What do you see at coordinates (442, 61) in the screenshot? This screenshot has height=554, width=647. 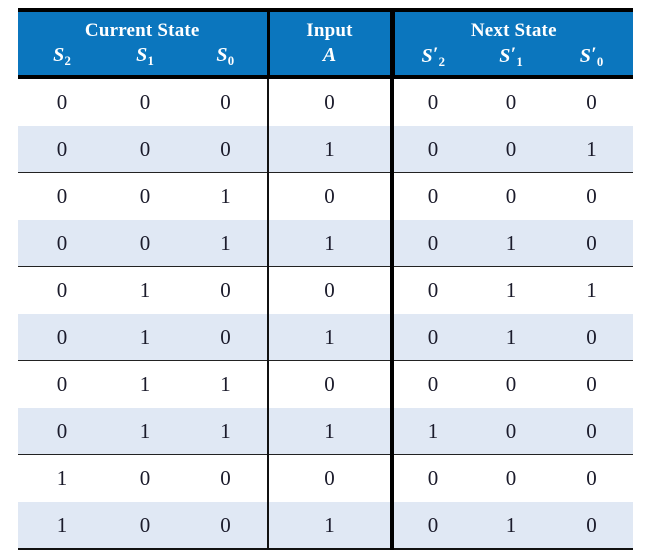 I see `symbol-next-s2-subscript: 2` at bounding box center [442, 61].